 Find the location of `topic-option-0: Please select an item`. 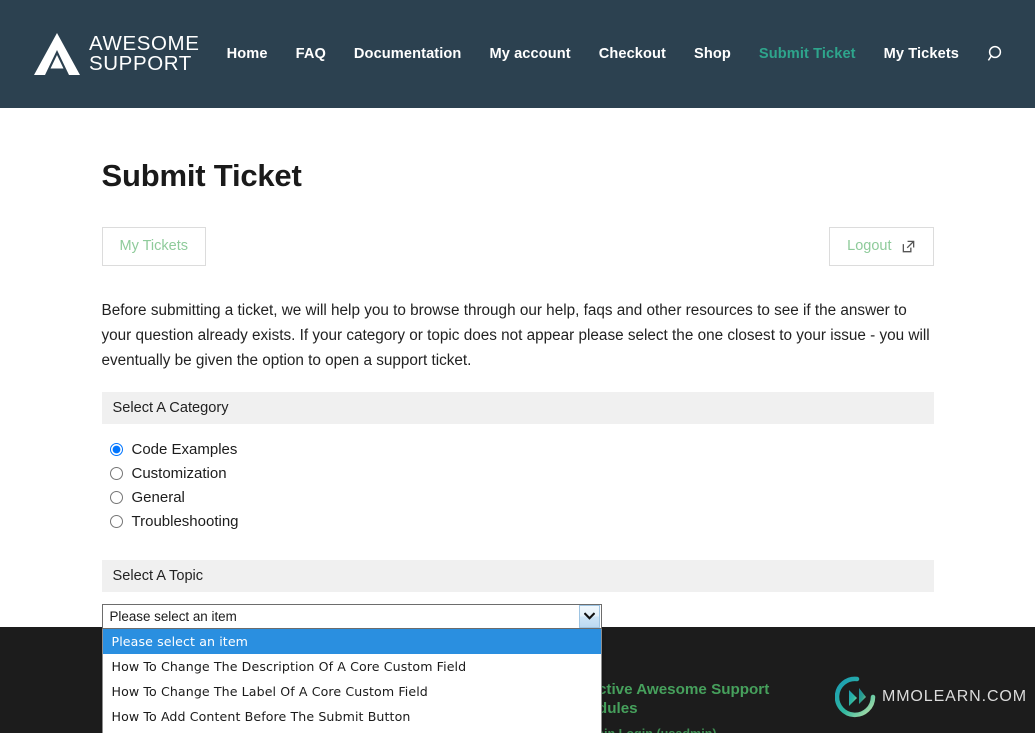

topic-option-0: Please select an item is located at coordinates (351, 641).